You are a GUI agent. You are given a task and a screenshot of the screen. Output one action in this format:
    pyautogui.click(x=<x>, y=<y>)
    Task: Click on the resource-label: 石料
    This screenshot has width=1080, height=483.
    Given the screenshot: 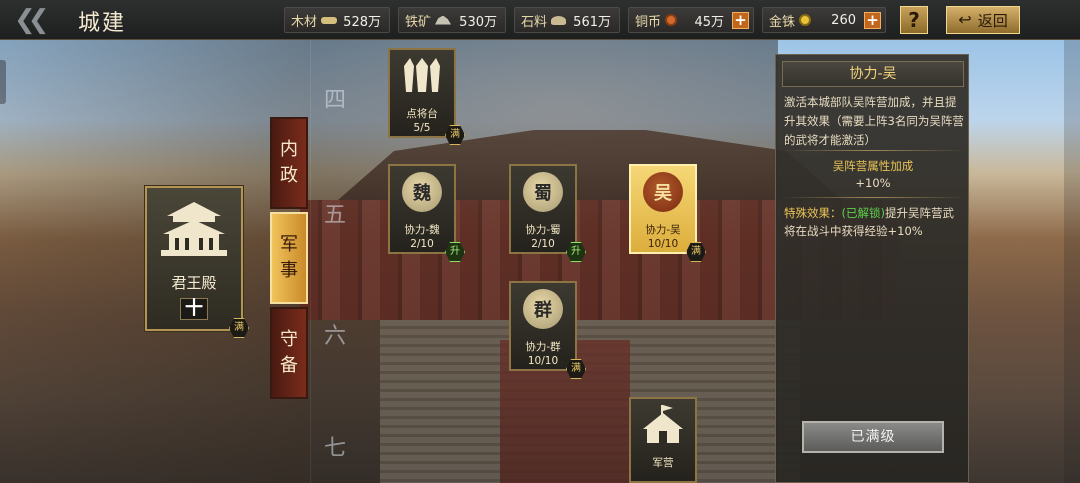 What is the action you would take?
    pyautogui.click(x=534, y=22)
    